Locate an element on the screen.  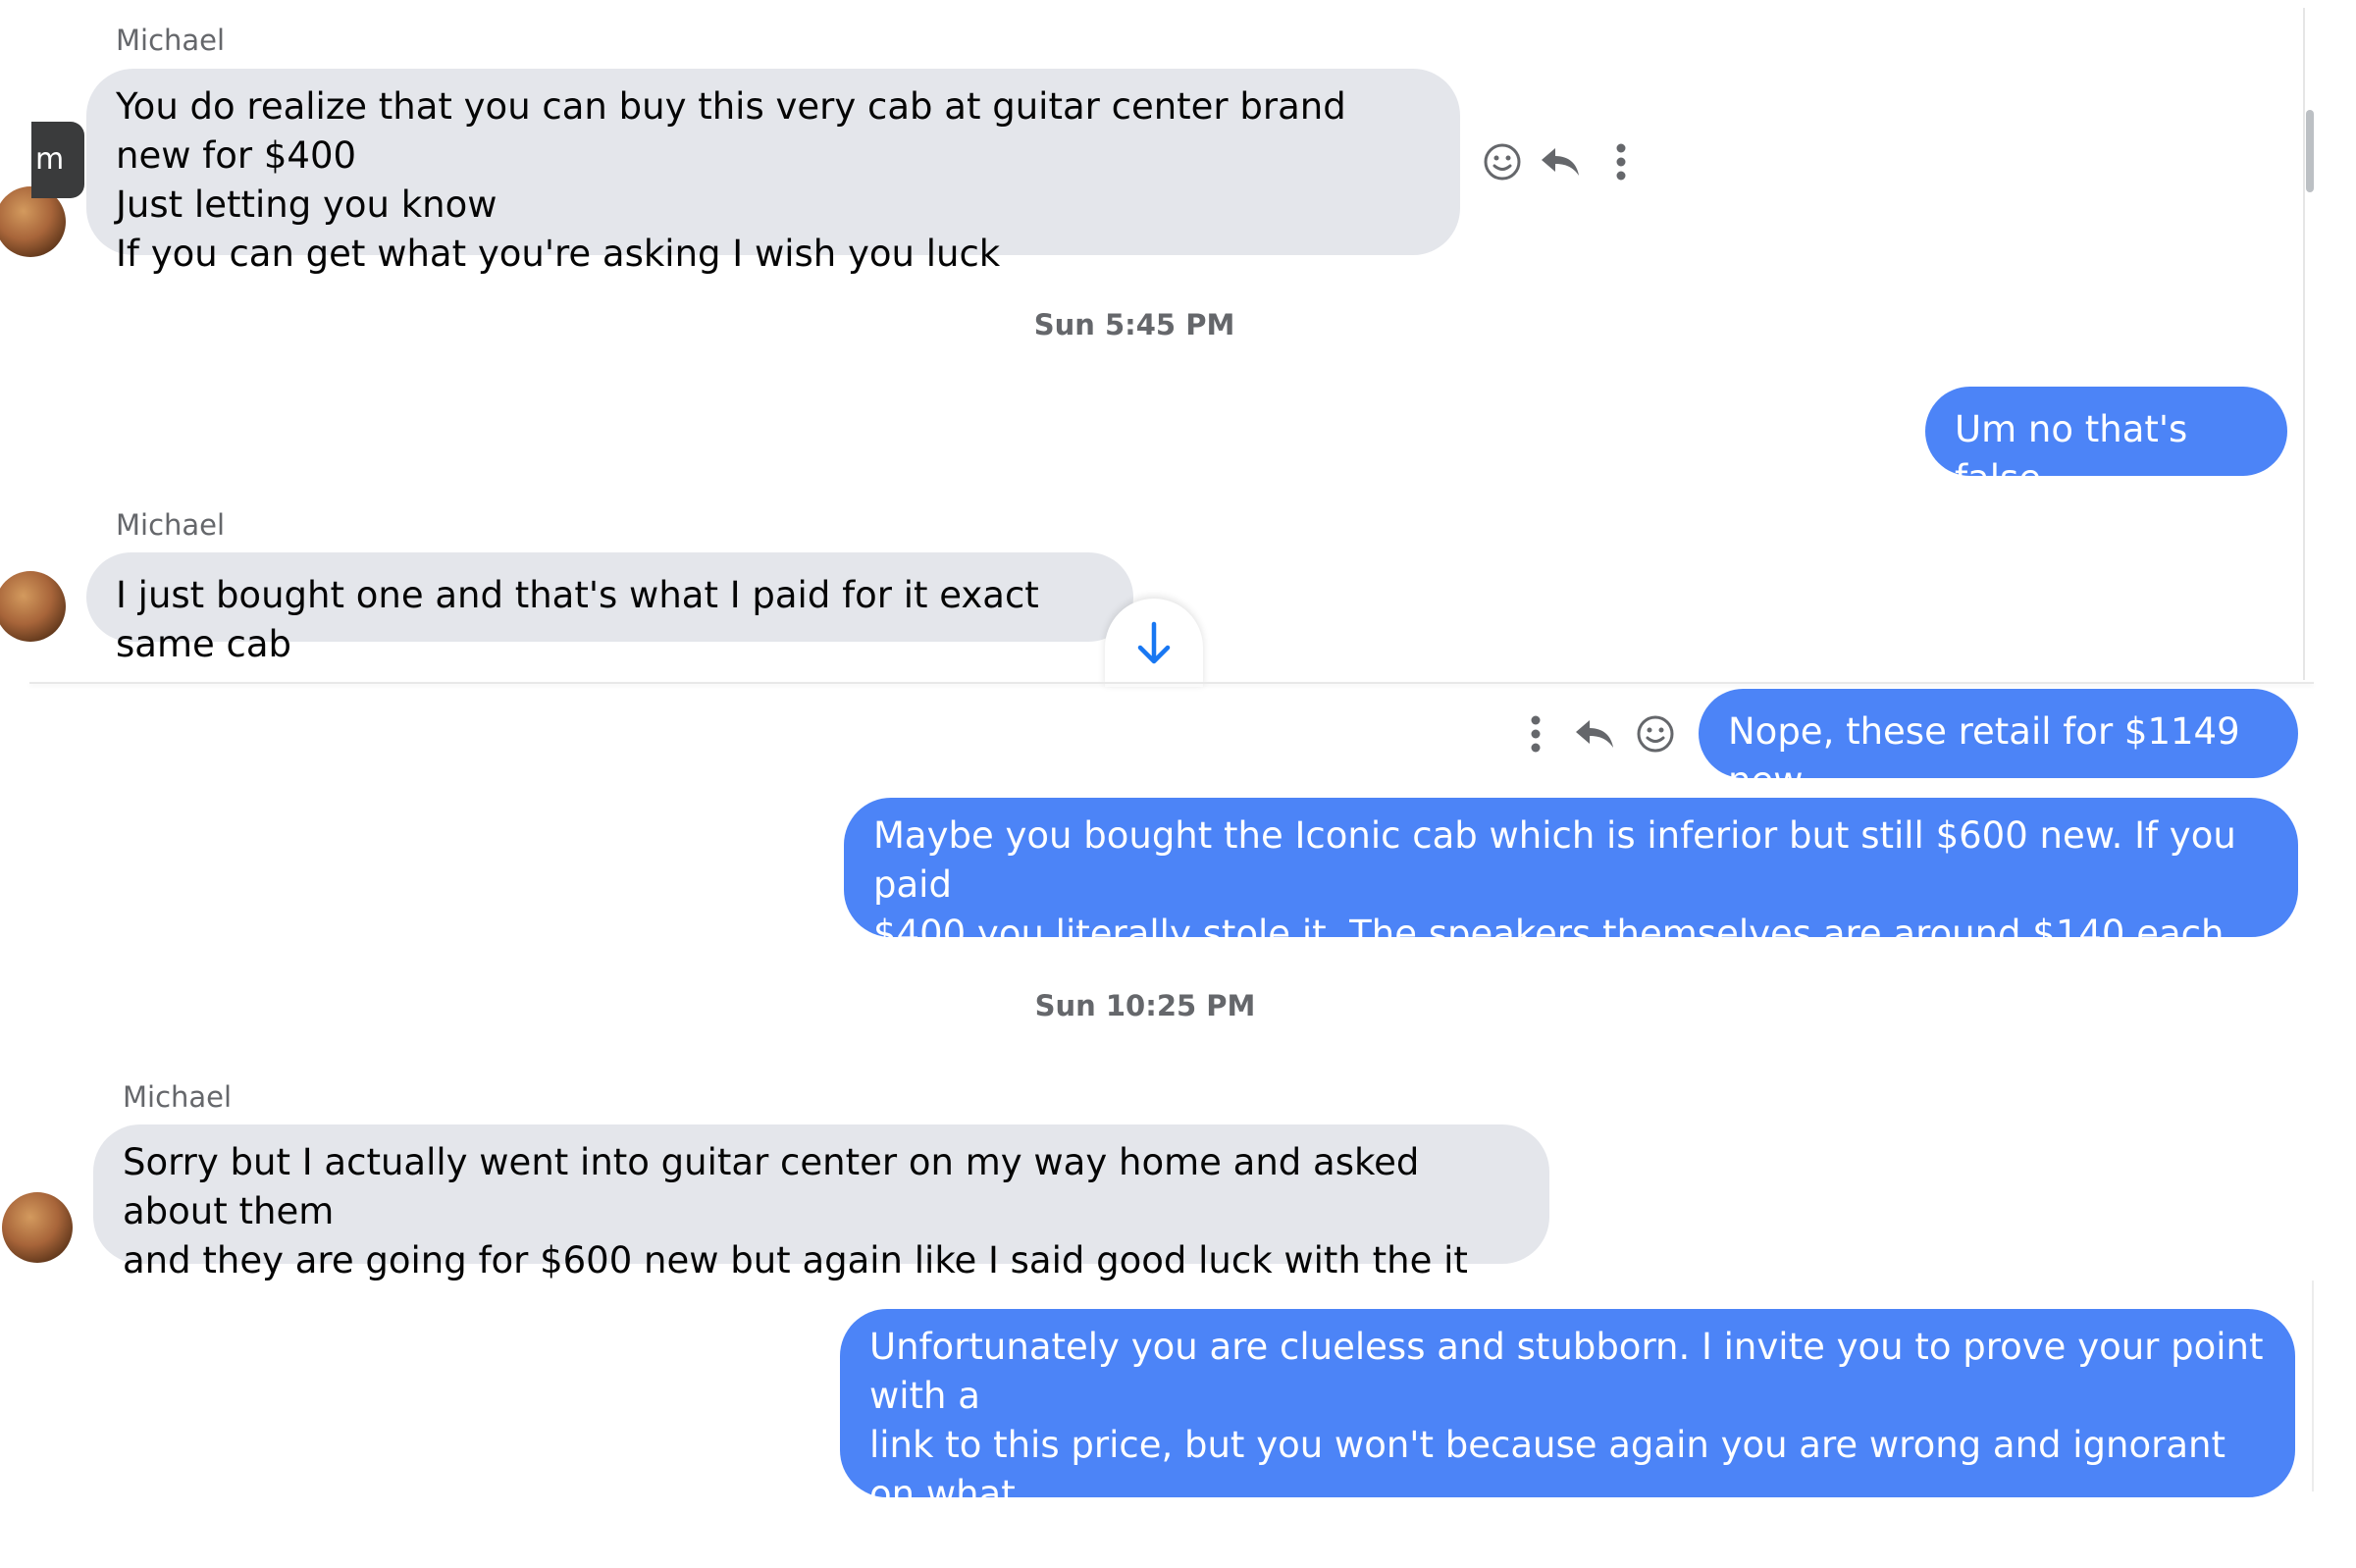
scrollbar-thumb is located at coordinates (2310, 151).